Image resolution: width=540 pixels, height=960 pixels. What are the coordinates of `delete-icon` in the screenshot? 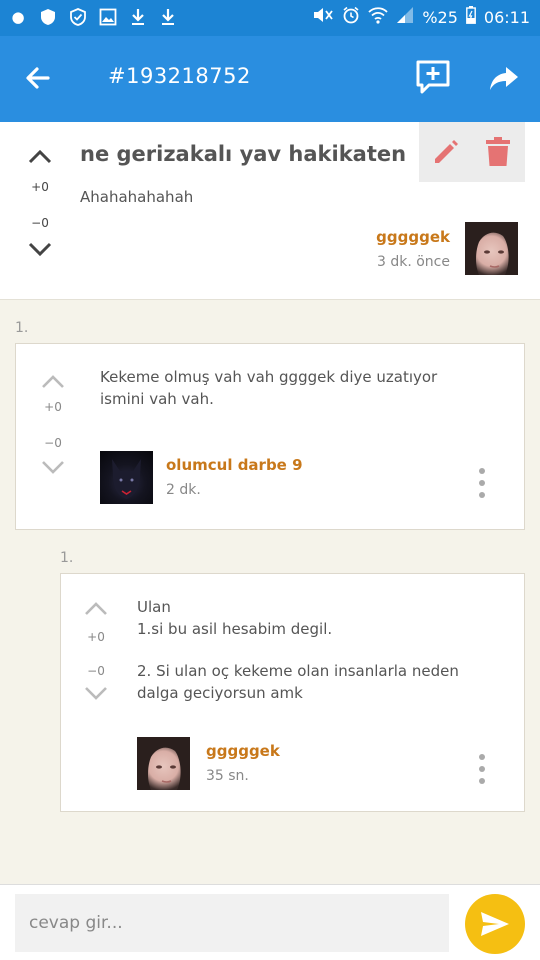 It's located at (498, 152).